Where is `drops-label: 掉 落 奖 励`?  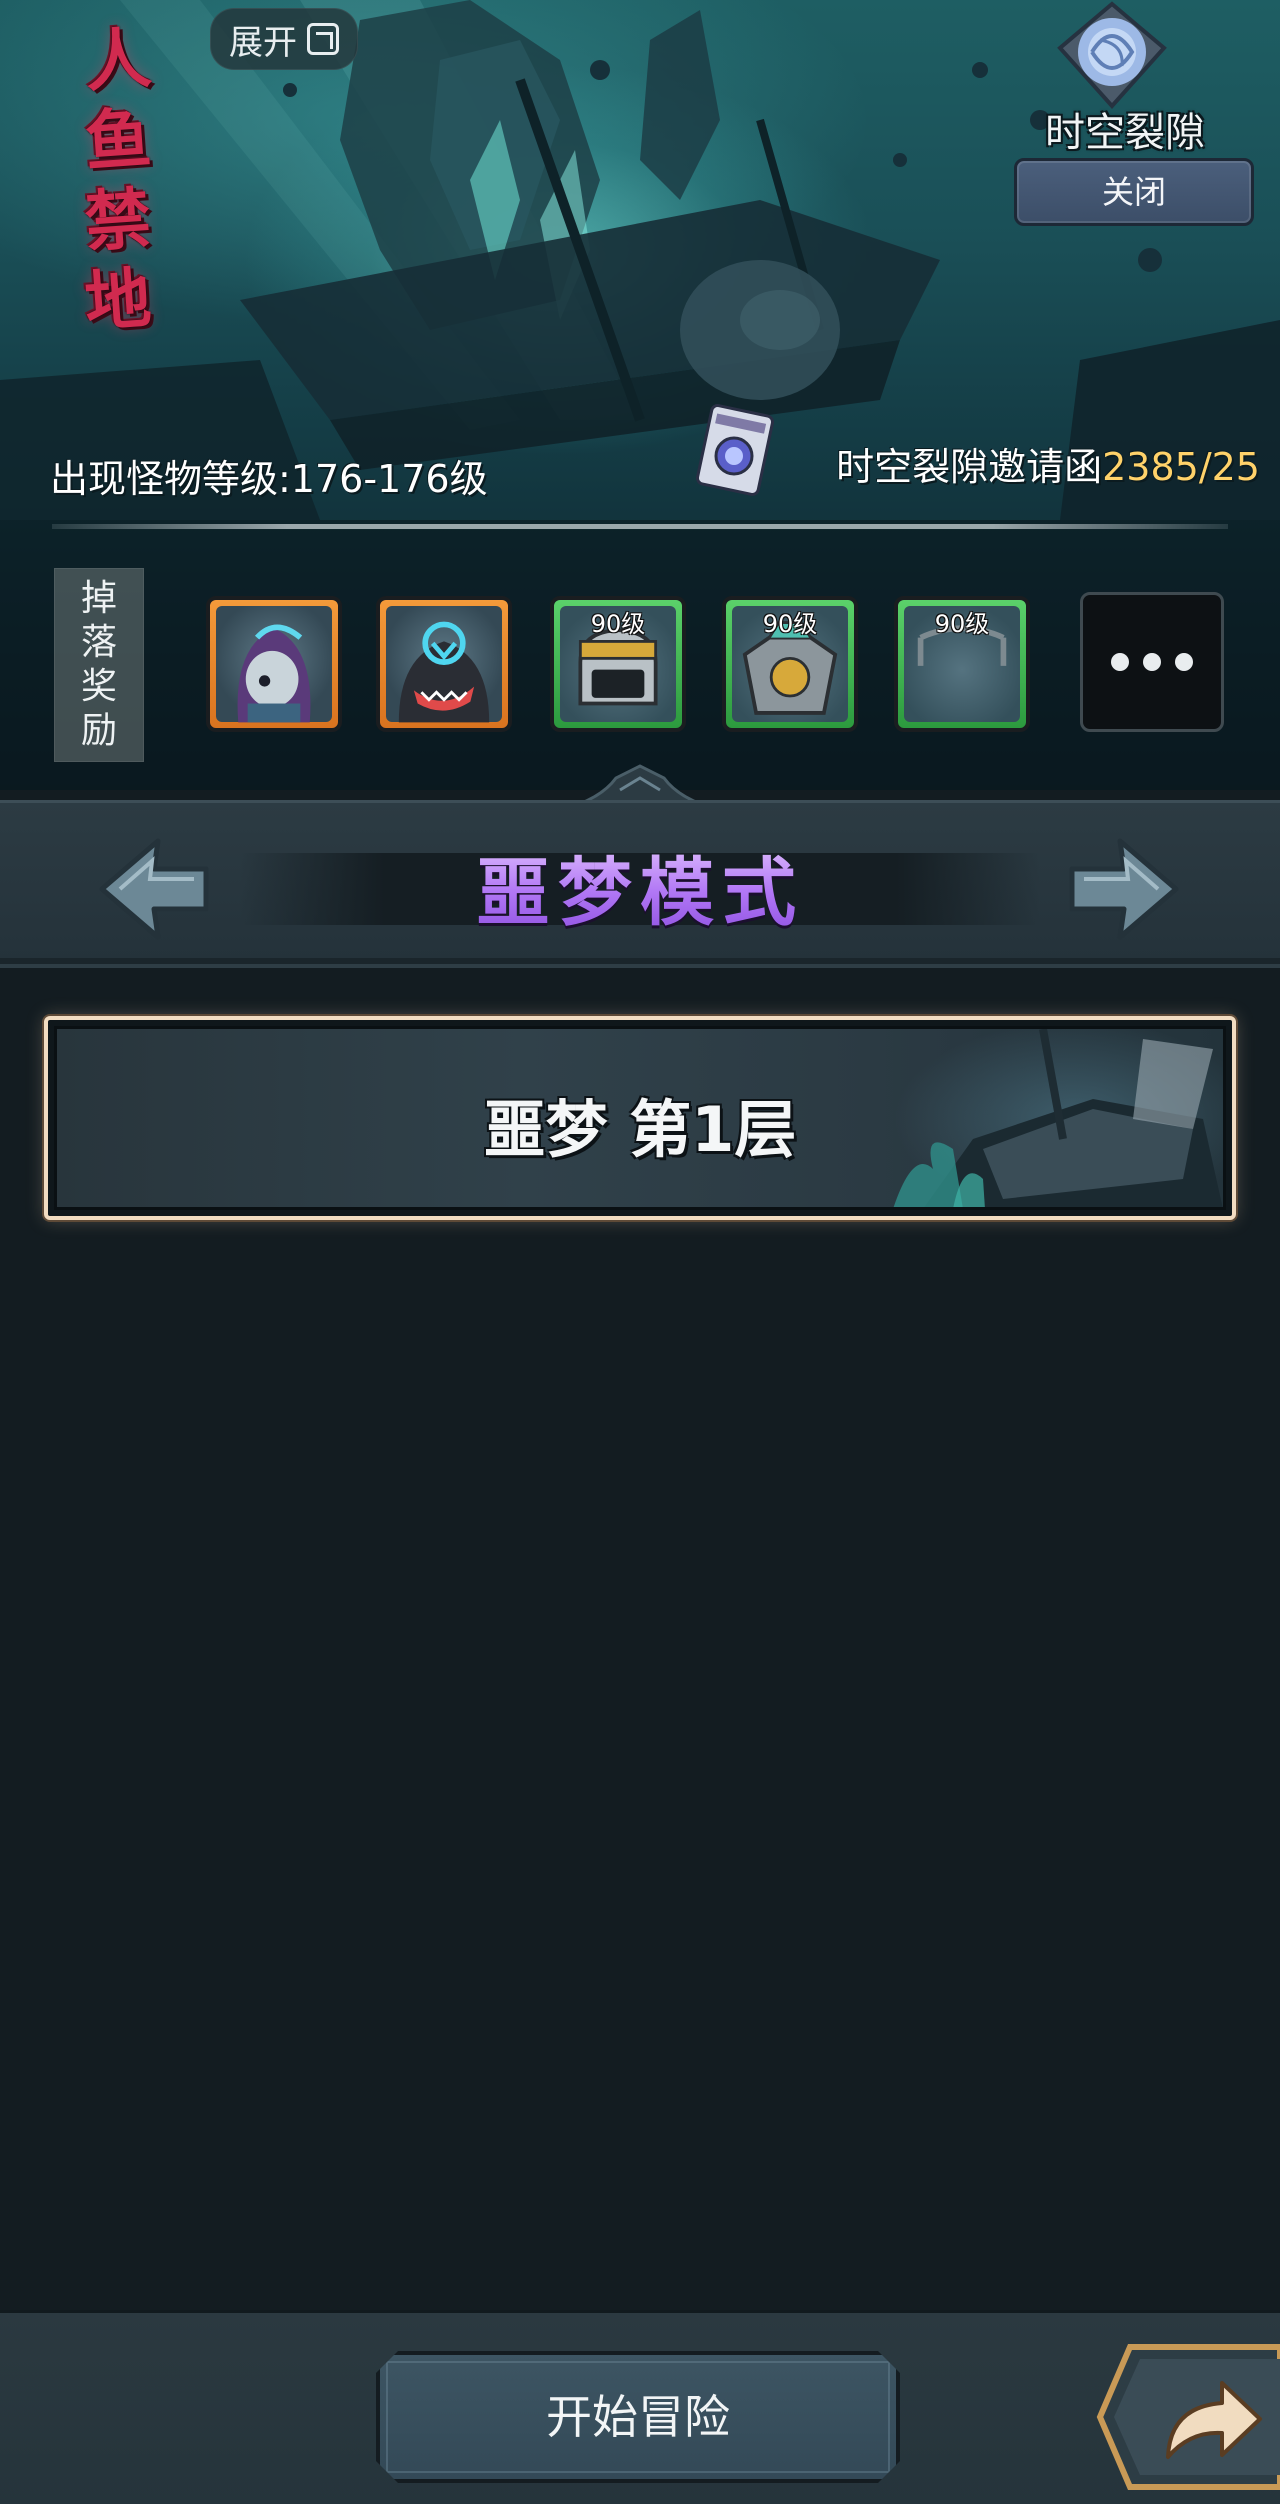 drops-label: 掉 落 奖 励 is located at coordinates (99, 665).